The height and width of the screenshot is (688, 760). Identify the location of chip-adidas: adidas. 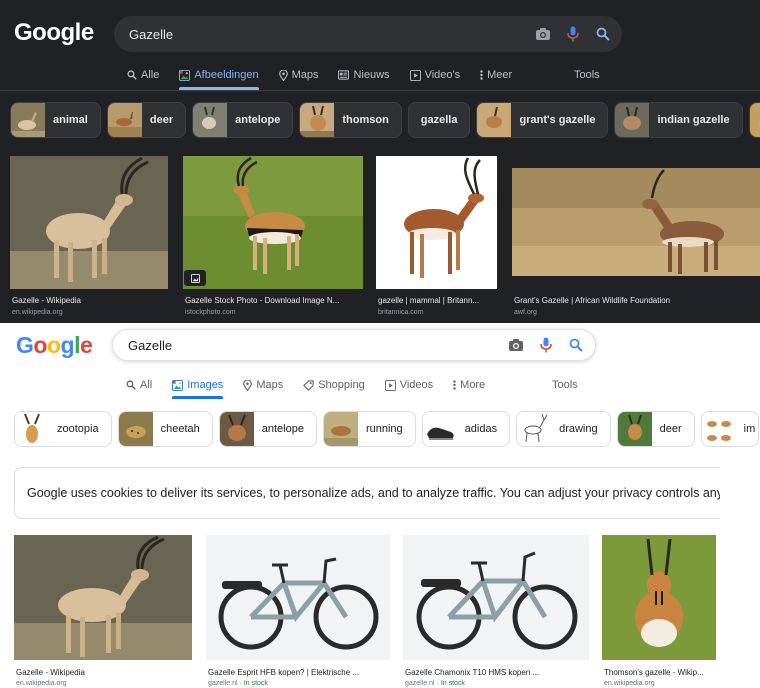
(466, 429).